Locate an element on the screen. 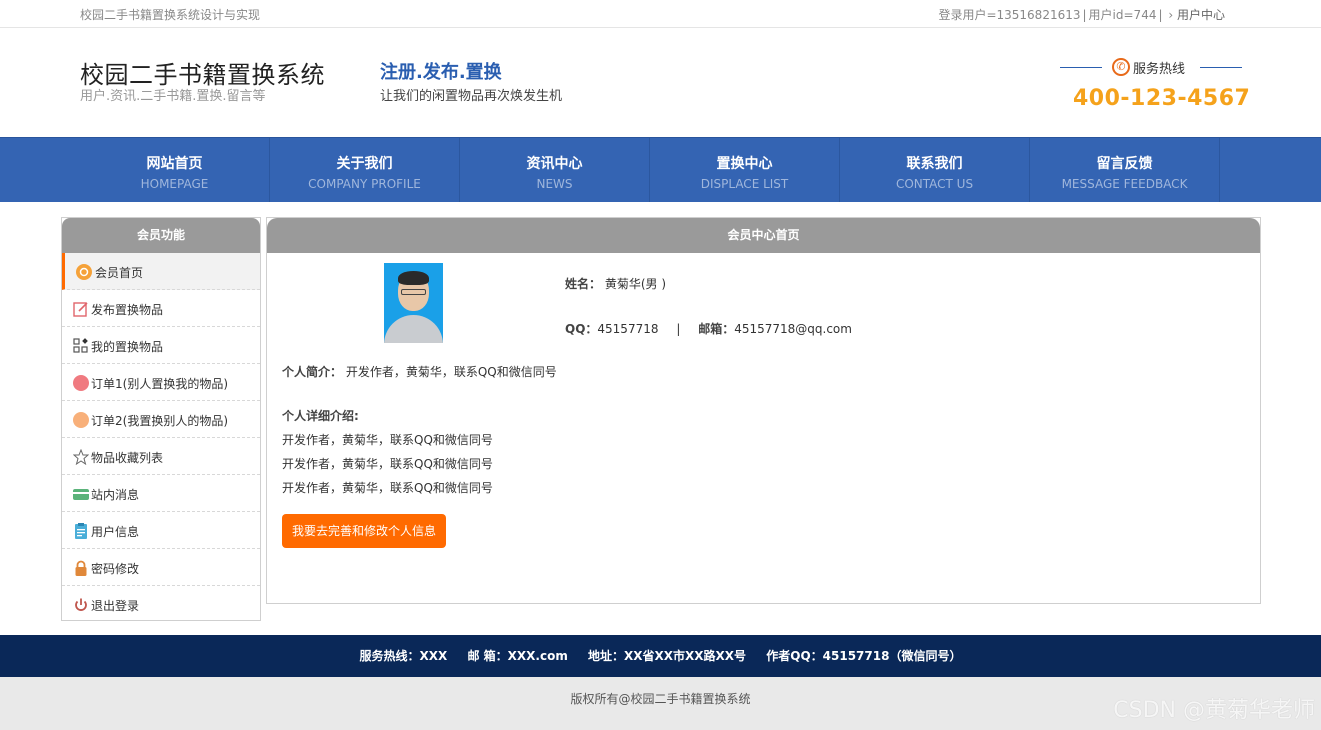  nav-sublabel: NEWS is located at coordinates (554, 184).